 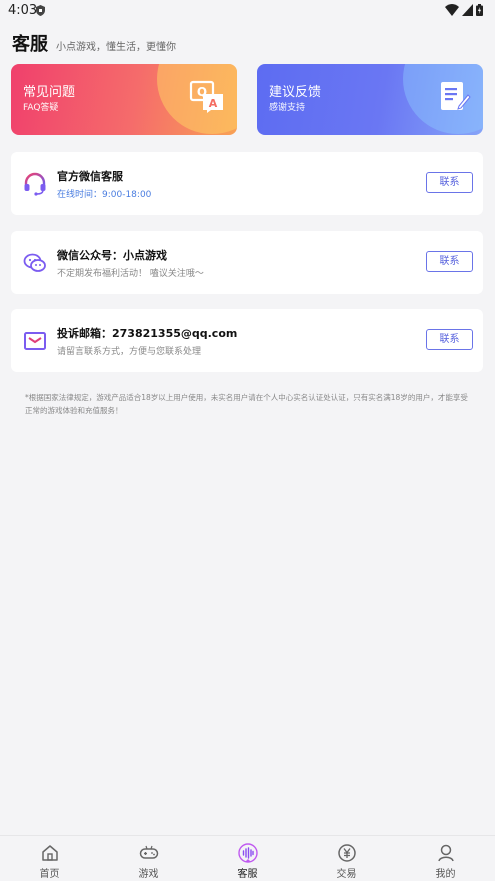 I want to click on contact-desc: 在线时间：9:00-18:00, so click(x=104, y=195).